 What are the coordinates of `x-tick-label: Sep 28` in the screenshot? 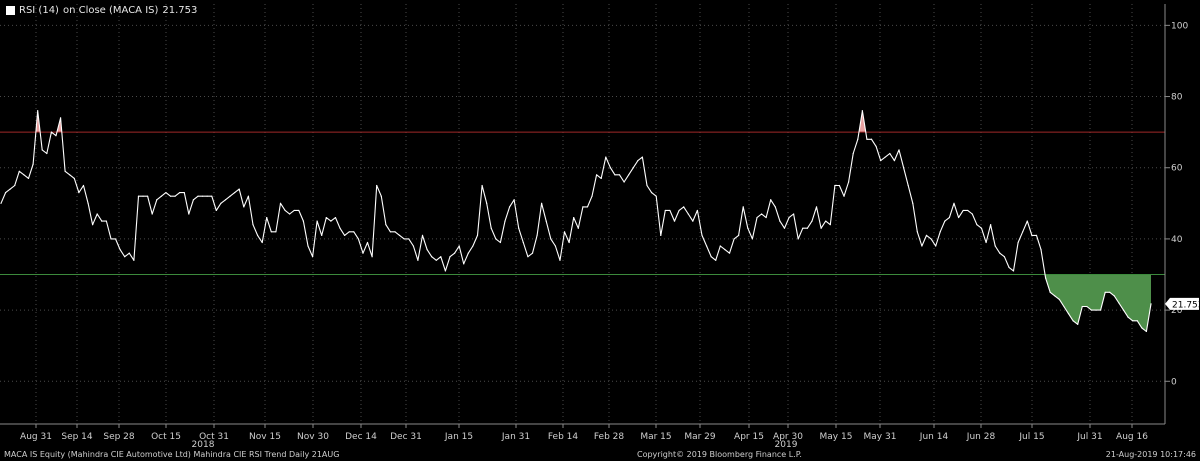 It's located at (119, 437).